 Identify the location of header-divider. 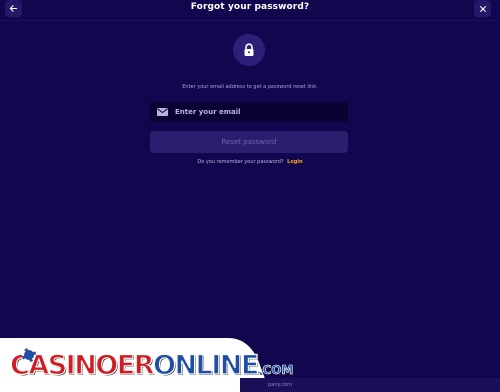
(250, 20).